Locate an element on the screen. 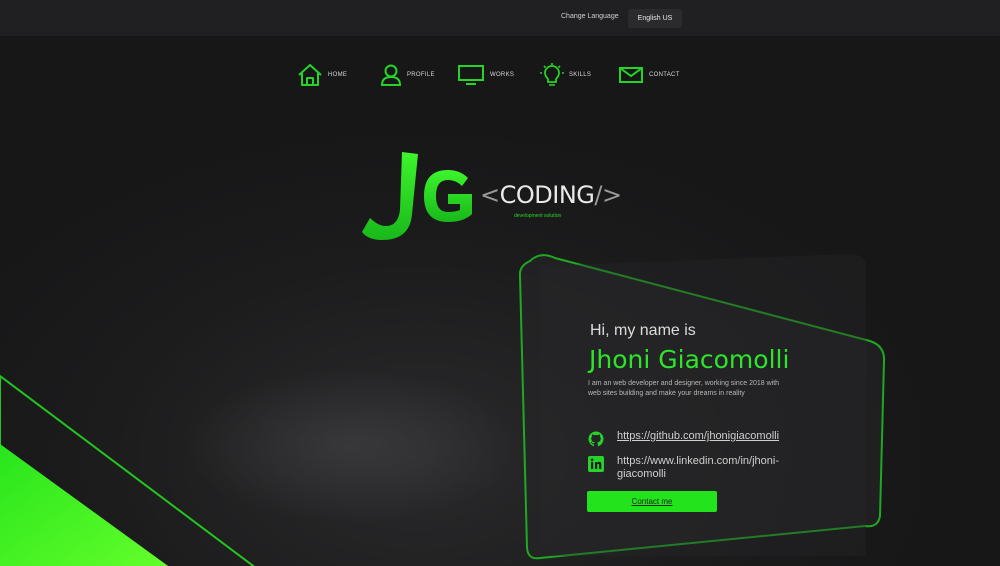 Image resolution: width=1000 pixels, height=566 pixels. greeting: Hi, my name is is located at coordinates (643, 330).